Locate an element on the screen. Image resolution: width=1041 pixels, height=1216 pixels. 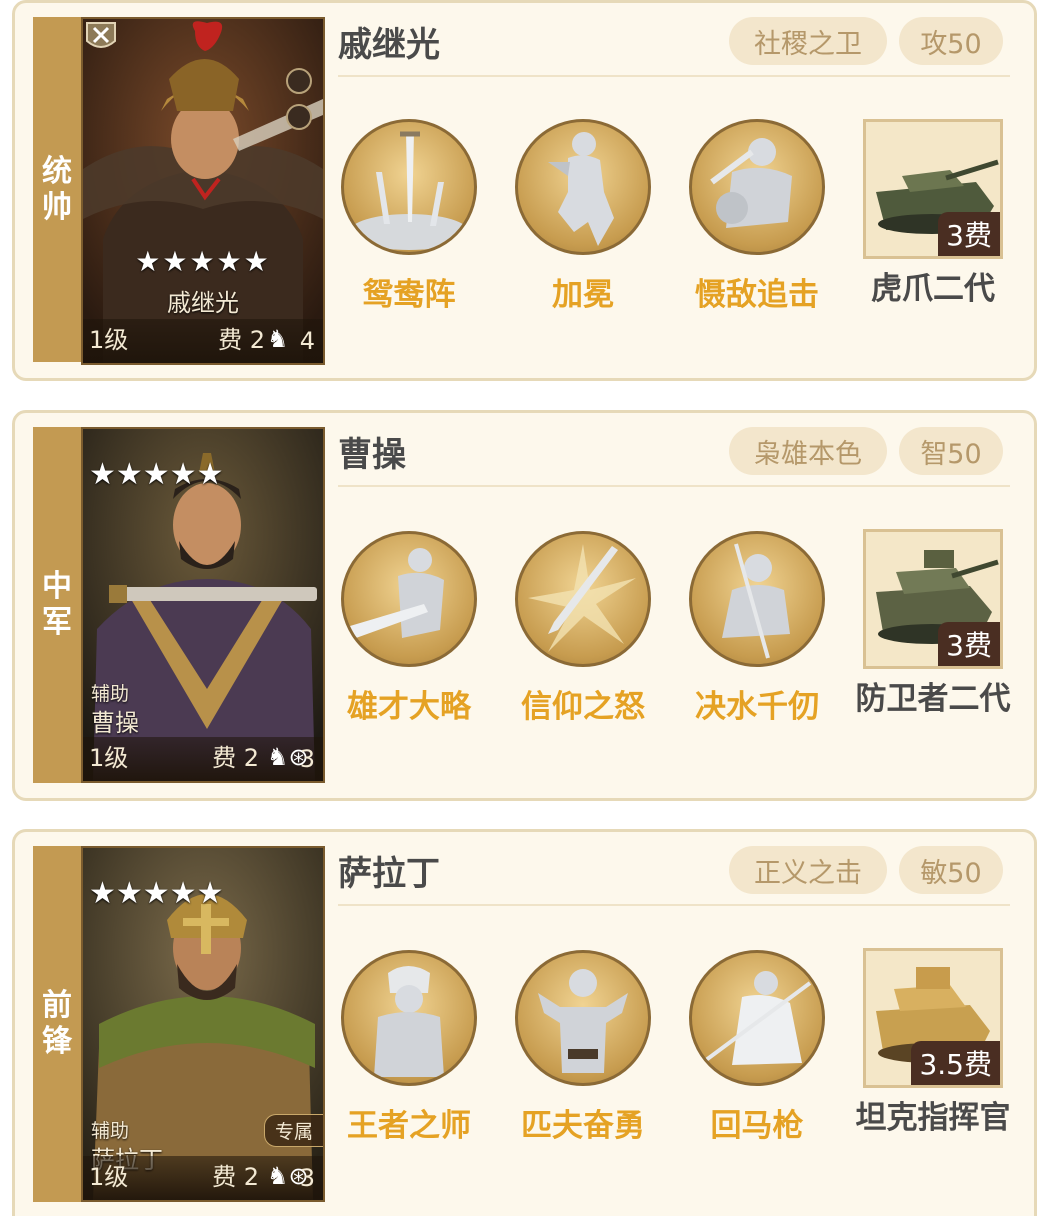
skill-2: 信仰之怒 is located at coordinates (583, 628).